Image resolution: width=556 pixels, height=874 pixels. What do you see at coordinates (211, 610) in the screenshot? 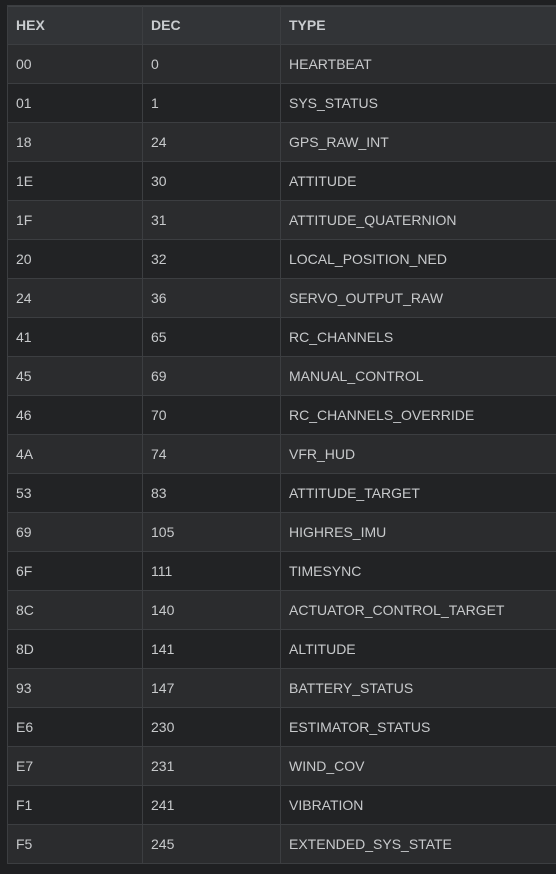
I see `cell-dec: 140` at bounding box center [211, 610].